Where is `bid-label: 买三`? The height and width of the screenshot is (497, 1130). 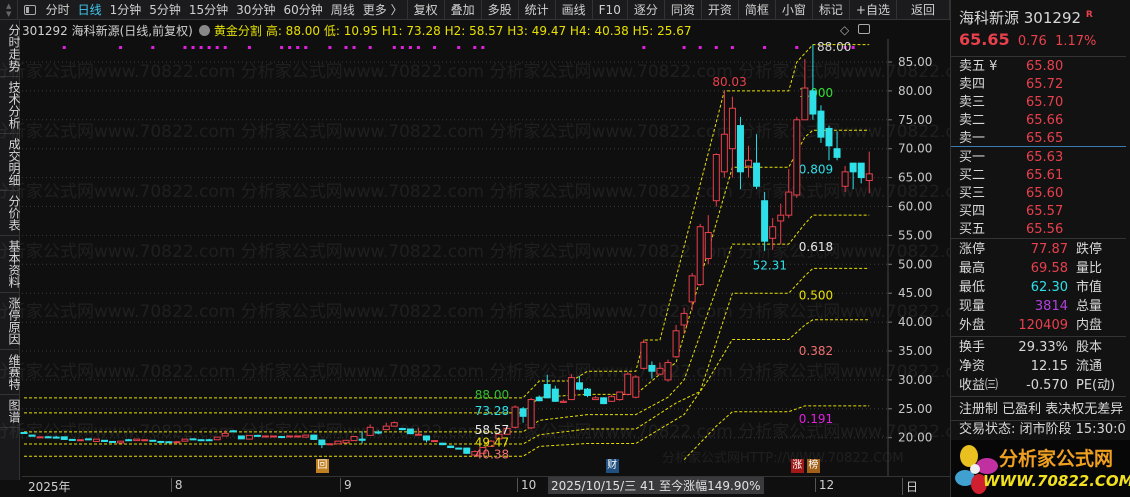 bid-label: 买三 is located at coordinates (972, 193).